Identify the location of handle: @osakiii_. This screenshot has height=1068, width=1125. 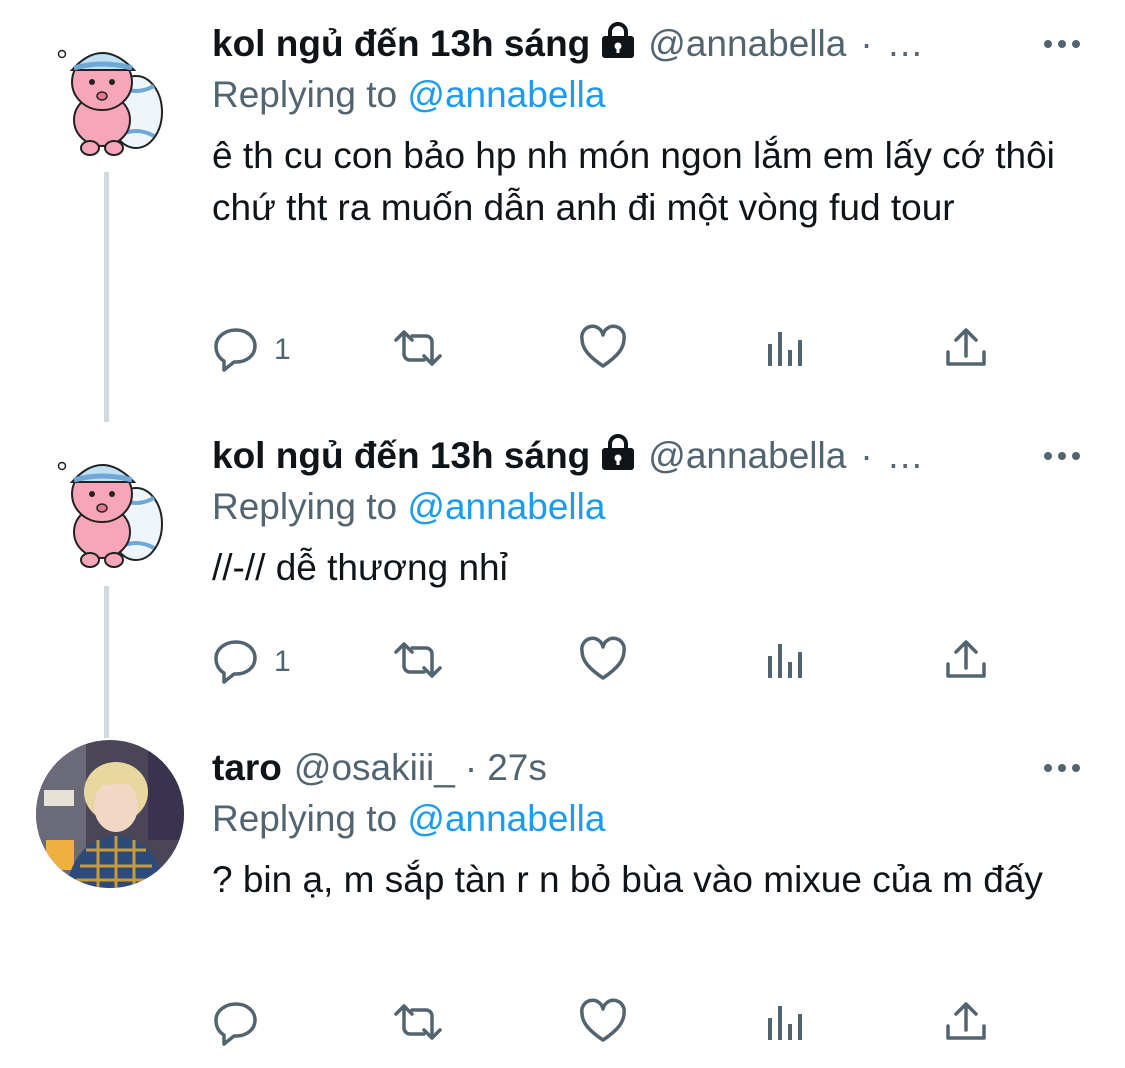
(374, 768).